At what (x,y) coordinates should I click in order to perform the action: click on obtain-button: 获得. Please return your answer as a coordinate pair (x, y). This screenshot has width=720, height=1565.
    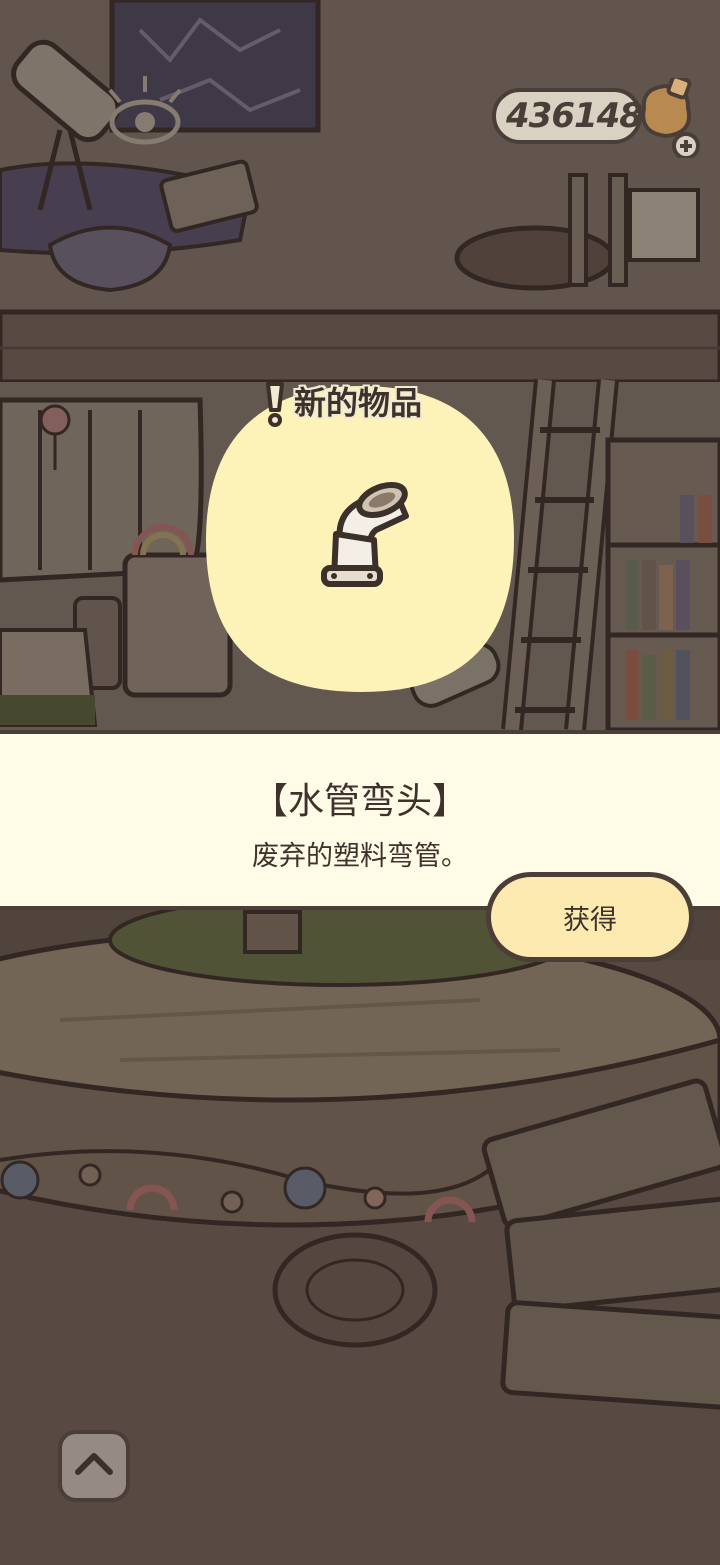
    Looking at the image, I should click on (590, 917).